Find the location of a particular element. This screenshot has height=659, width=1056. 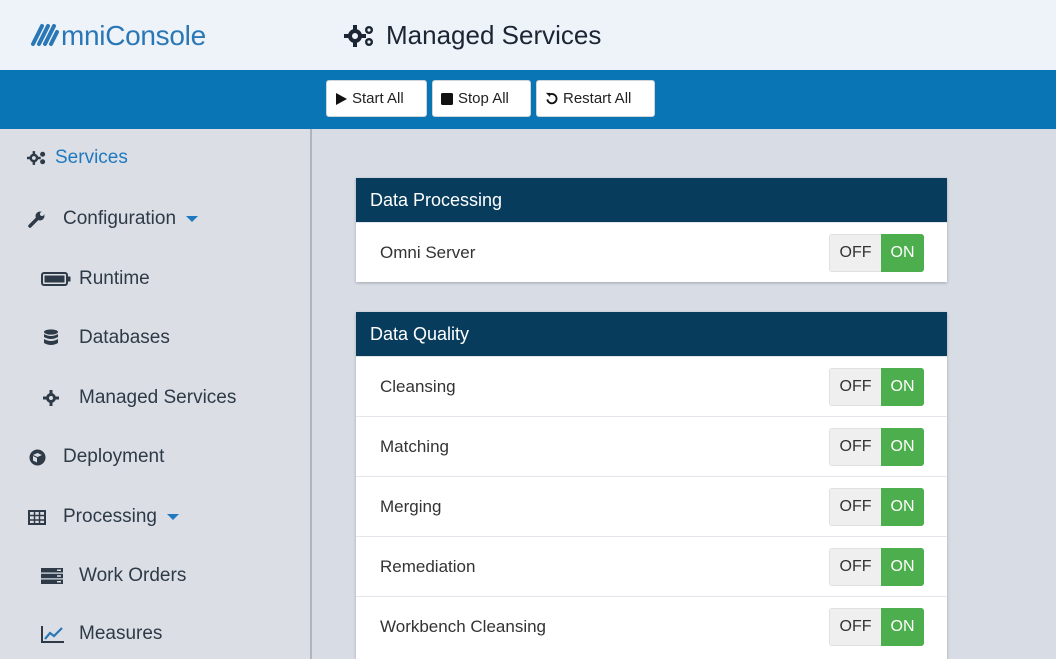

sidebar-item-configuration: Configuration is located at coordinates (113, 219).